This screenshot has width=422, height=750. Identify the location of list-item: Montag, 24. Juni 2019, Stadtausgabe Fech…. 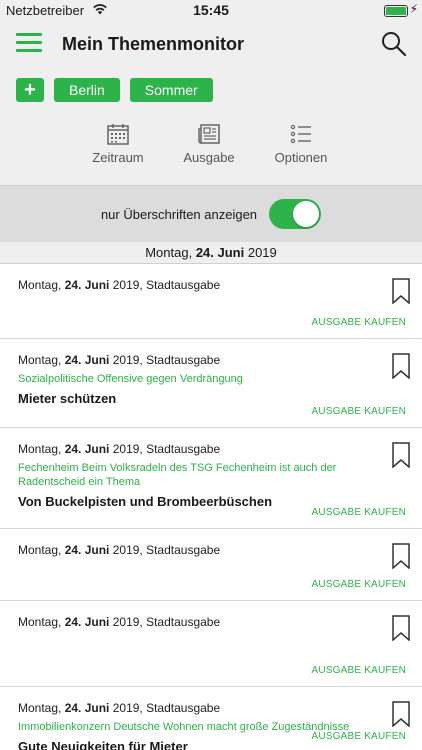
(211, 478).